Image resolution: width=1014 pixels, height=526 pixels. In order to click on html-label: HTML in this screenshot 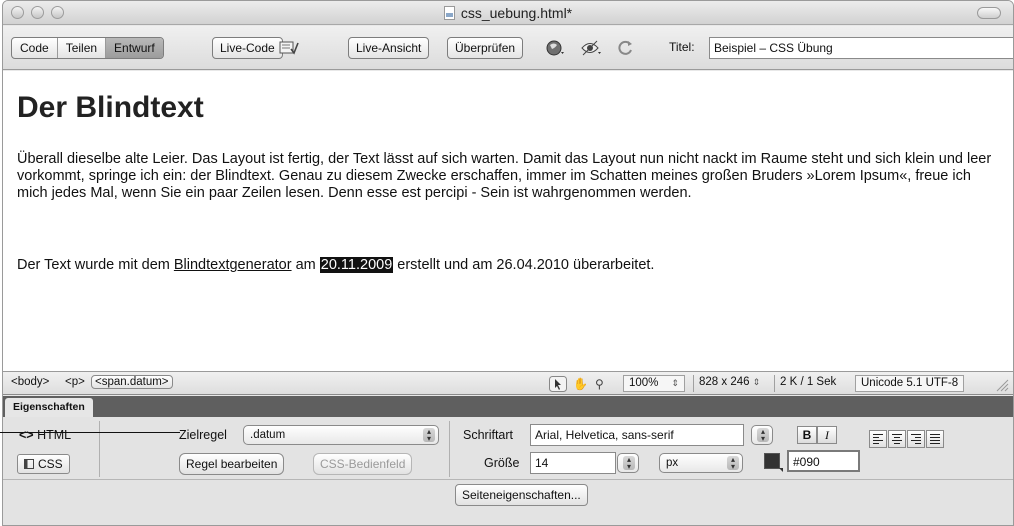, I will do `click(54, 435)`.